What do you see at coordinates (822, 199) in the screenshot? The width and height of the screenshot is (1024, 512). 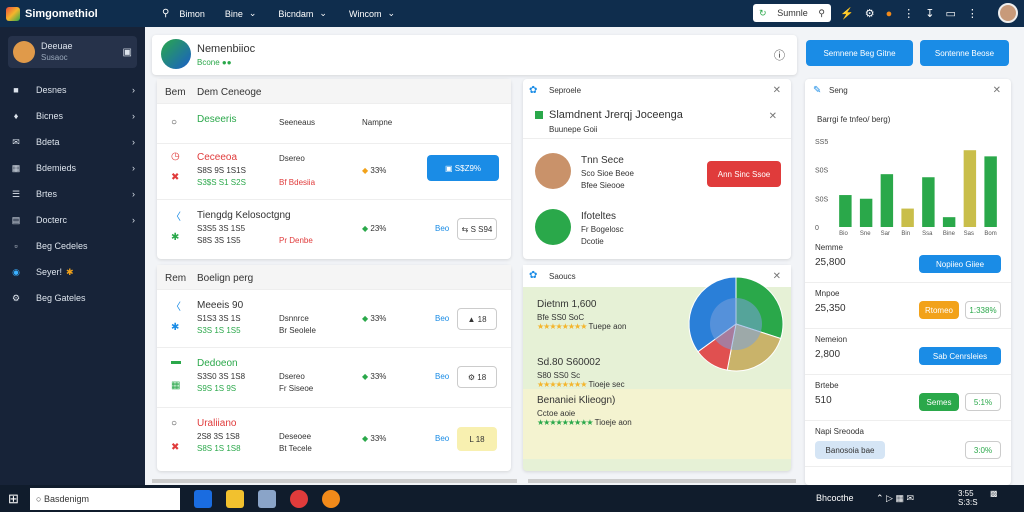 I see `y-tick: S0S` at bounding box center [822, 199].